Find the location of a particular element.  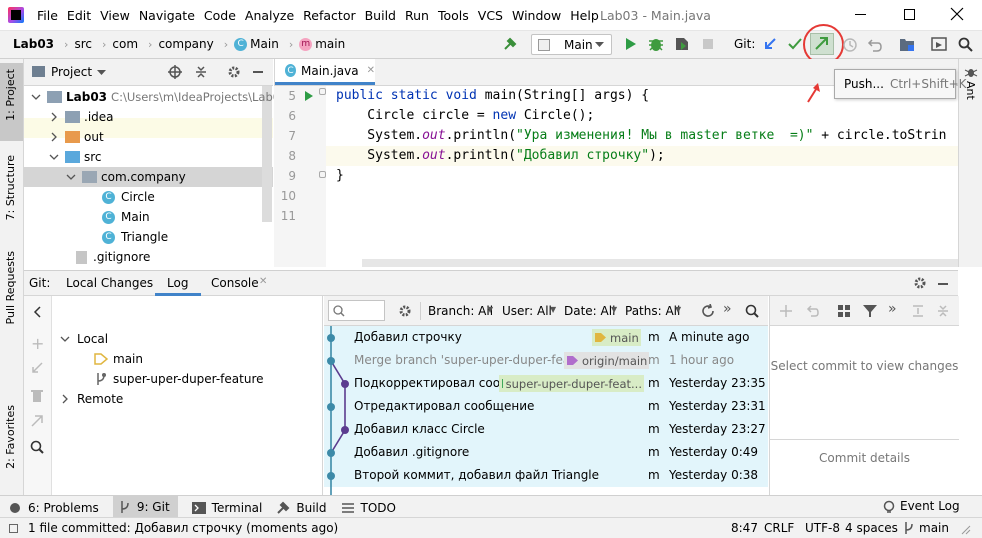

tab-local-changes: Local Changes is located at coordinates (109, 283).